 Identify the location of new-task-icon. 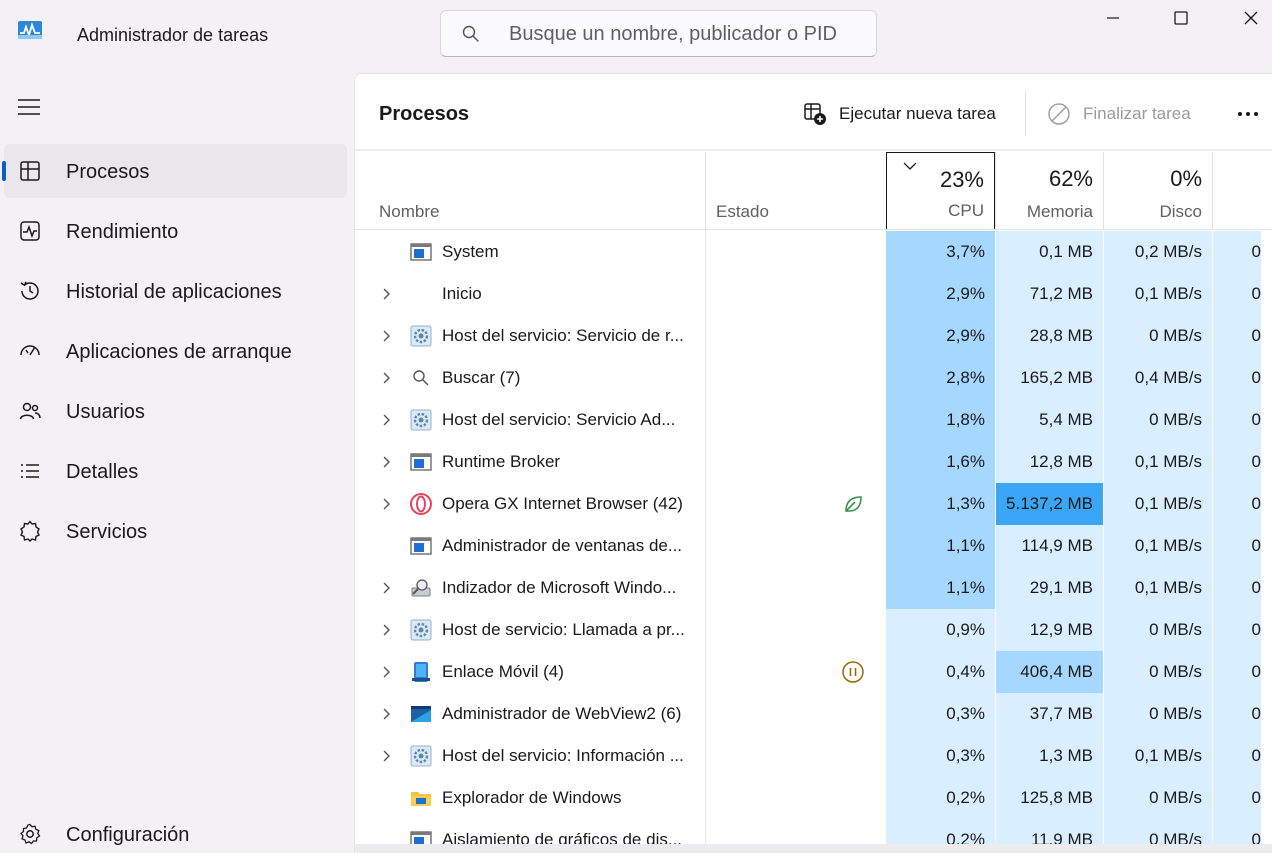
(815, 114).